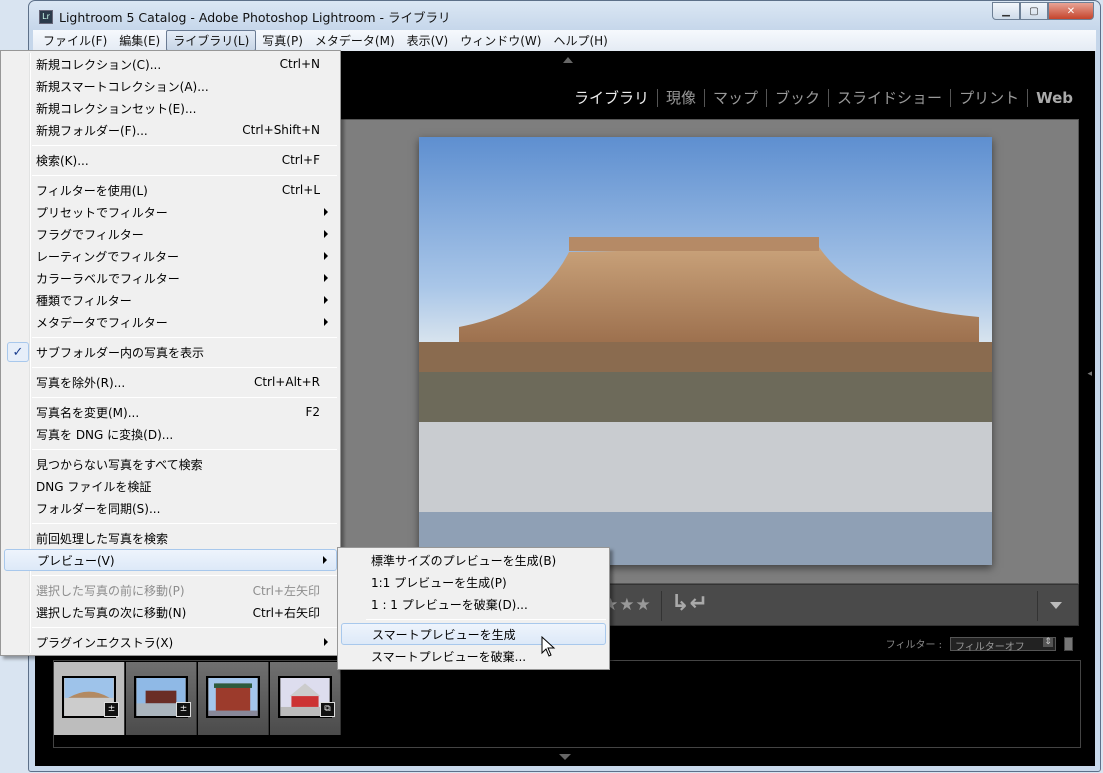 The image size is (1103, 773). Describe the element at coordinates (611, 97) in the screenshot. I see `module-library: ライブラリ` at that location.